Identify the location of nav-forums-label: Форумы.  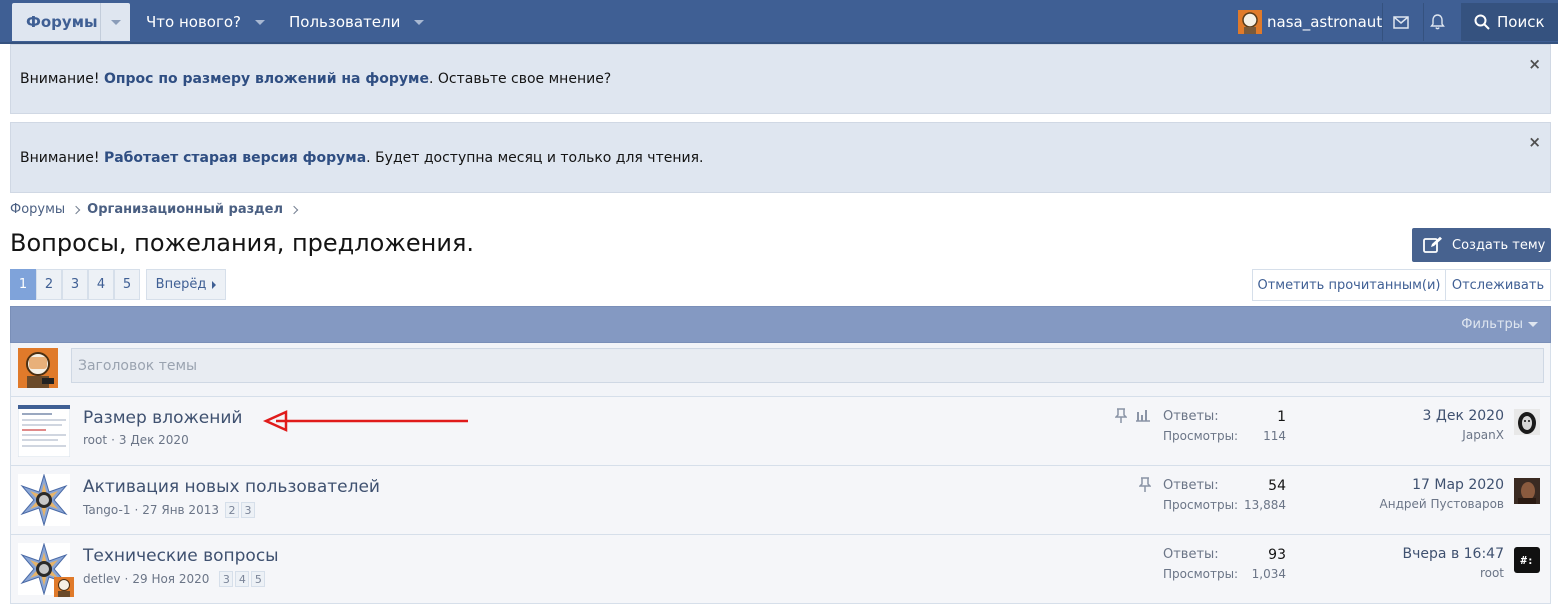
(62, 22).